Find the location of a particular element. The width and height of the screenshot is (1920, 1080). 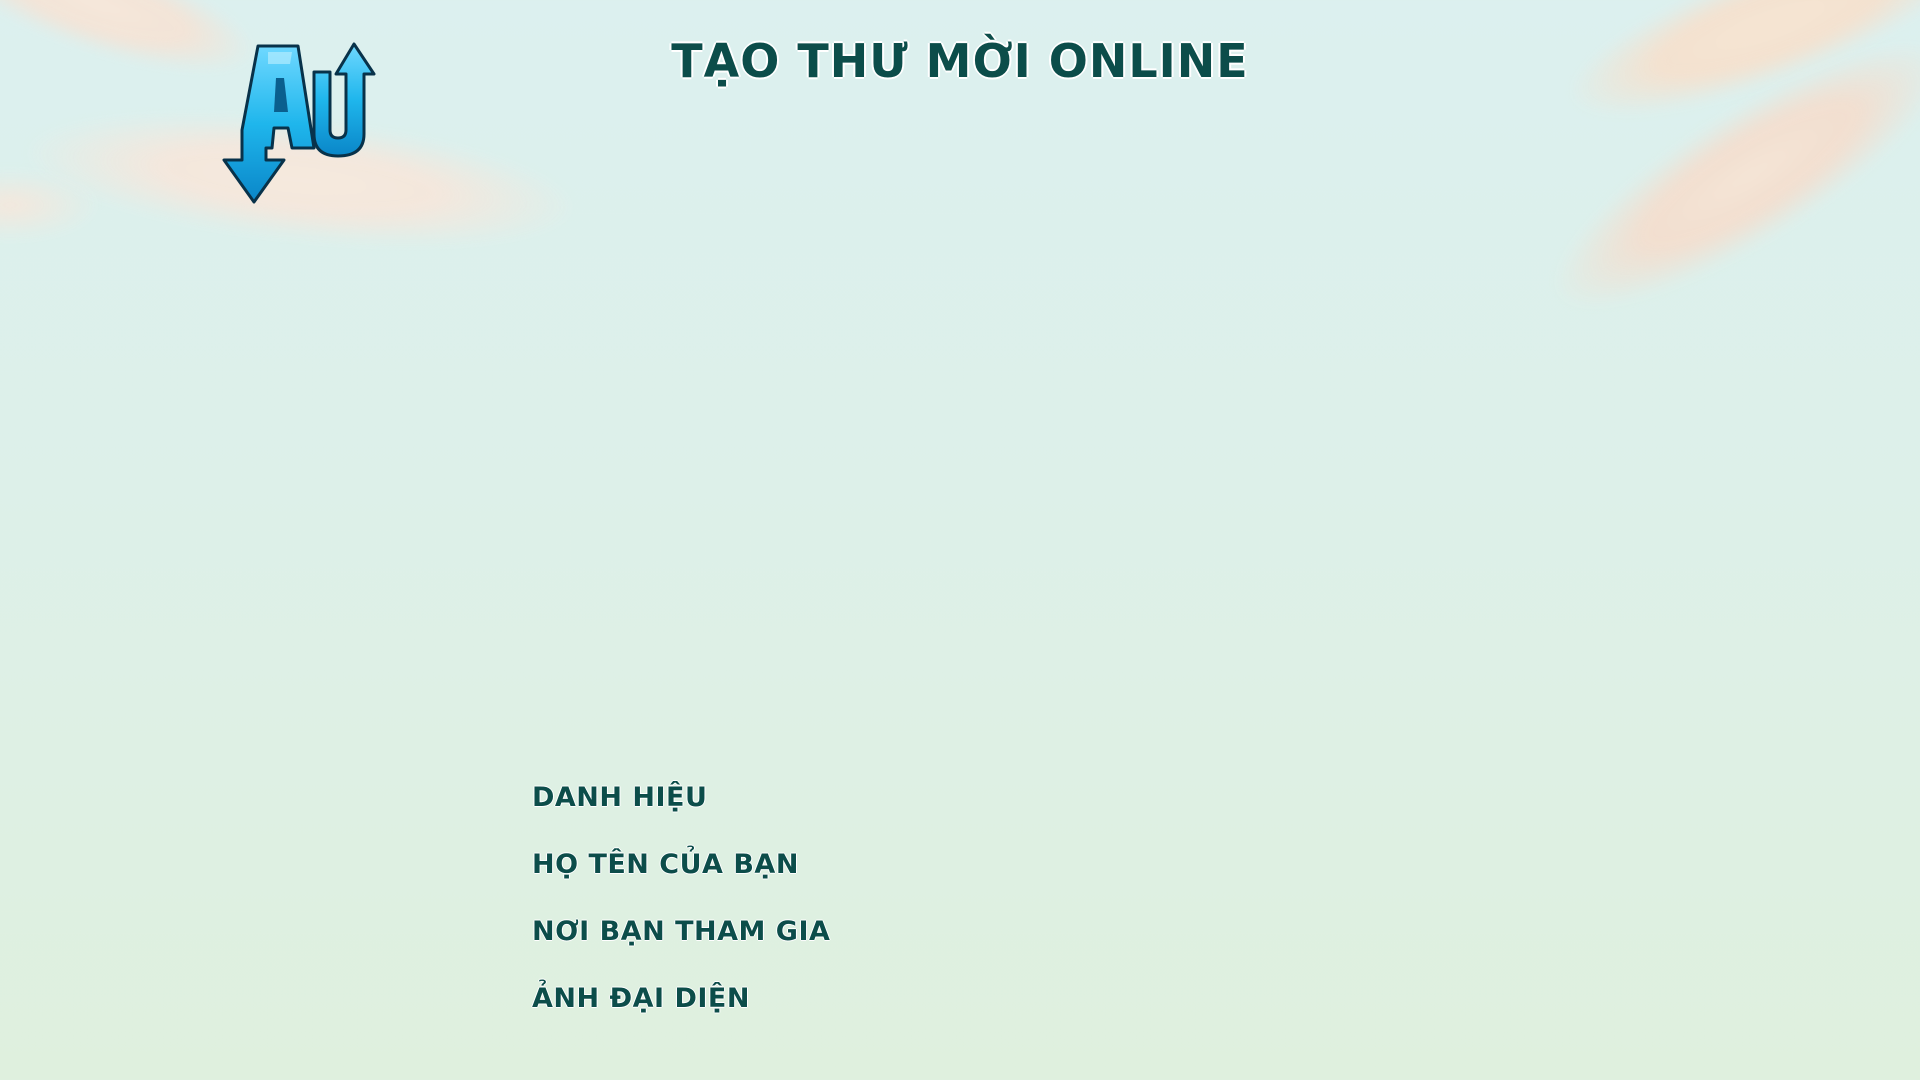

field-label-full-name: HỌ TÊN CỦA BẠN is located at coordinates (681, 878).